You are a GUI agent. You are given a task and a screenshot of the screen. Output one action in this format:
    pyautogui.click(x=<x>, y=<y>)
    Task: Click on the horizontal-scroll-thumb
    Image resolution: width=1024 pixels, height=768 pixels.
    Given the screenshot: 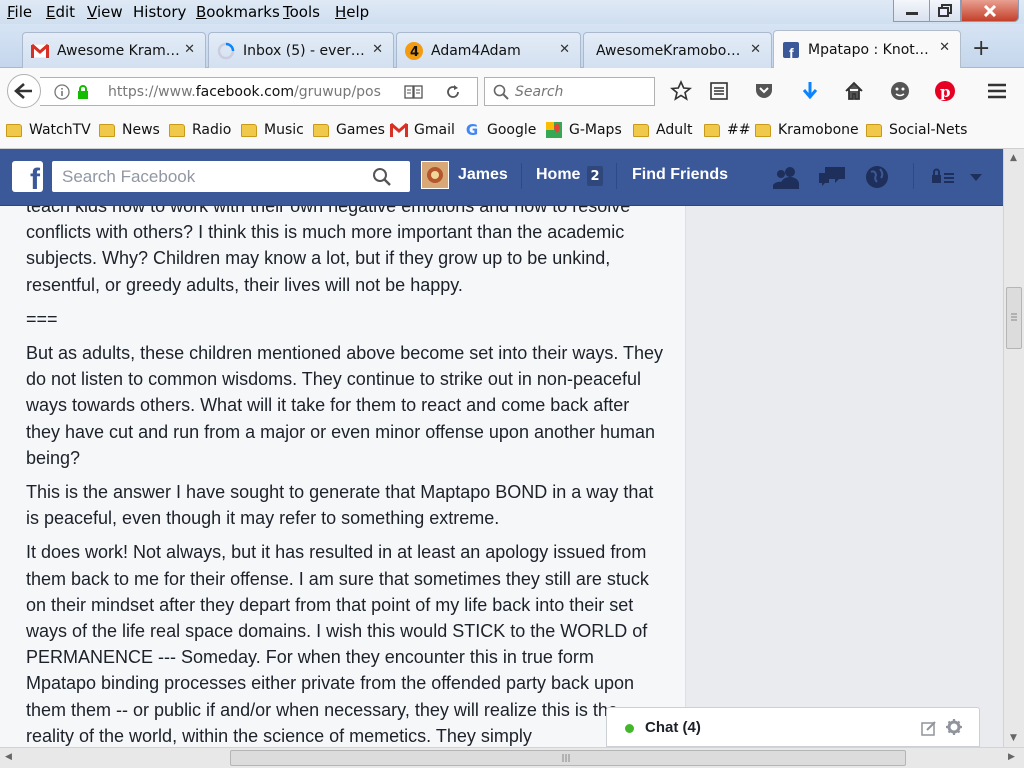 What is the action you would take?
    pyautogui.click(x=568, y=758)
    